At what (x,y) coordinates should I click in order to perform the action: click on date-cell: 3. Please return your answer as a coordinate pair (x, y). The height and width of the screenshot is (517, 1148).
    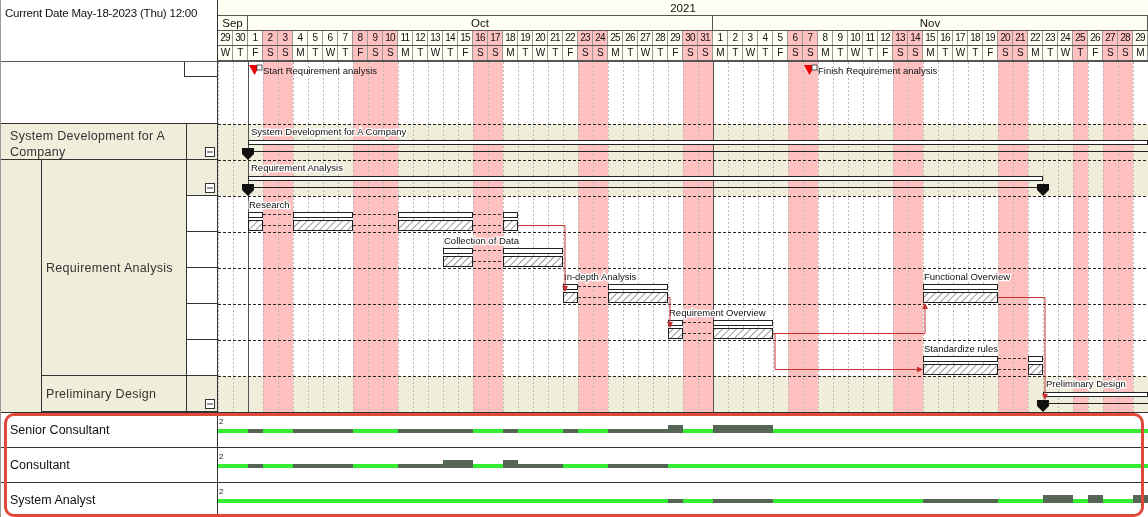
    Looking at the image, I should click on (285, 38).